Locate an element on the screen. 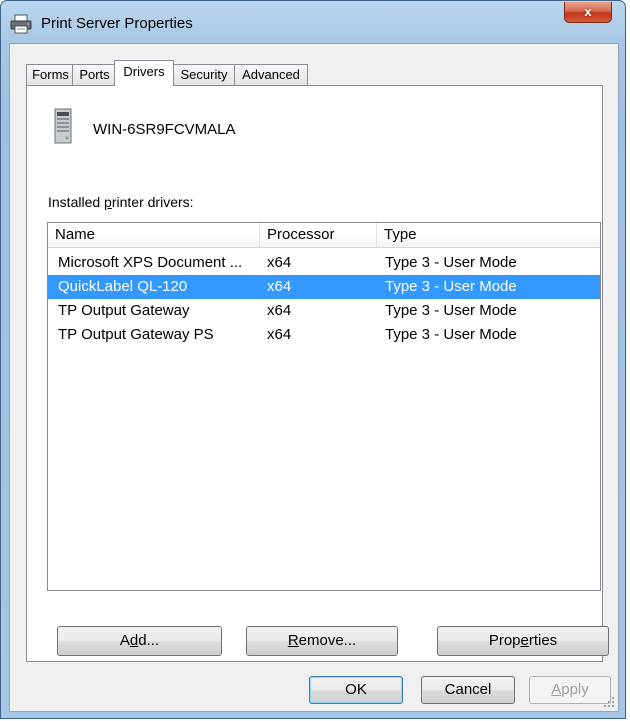 This screenshot has width=630, height=721. button-text: pply is located at coordinates (575, 689).